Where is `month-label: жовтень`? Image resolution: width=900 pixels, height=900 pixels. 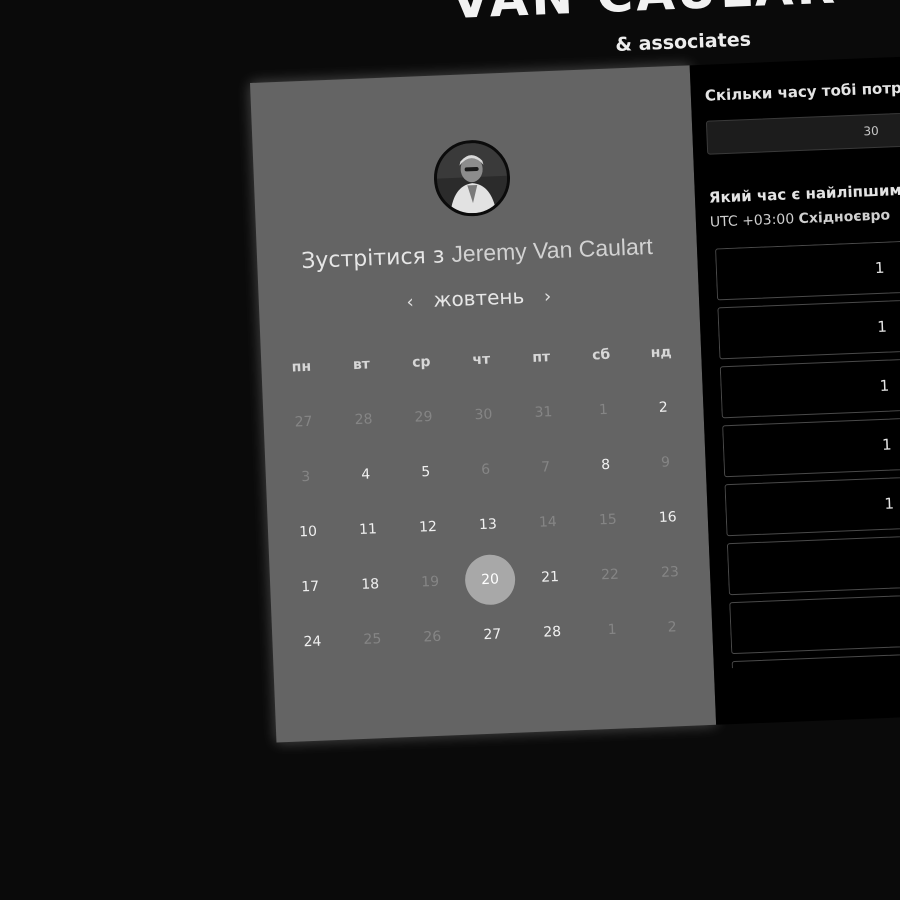
month-label: жовтень is located at coordinates (478, 298).